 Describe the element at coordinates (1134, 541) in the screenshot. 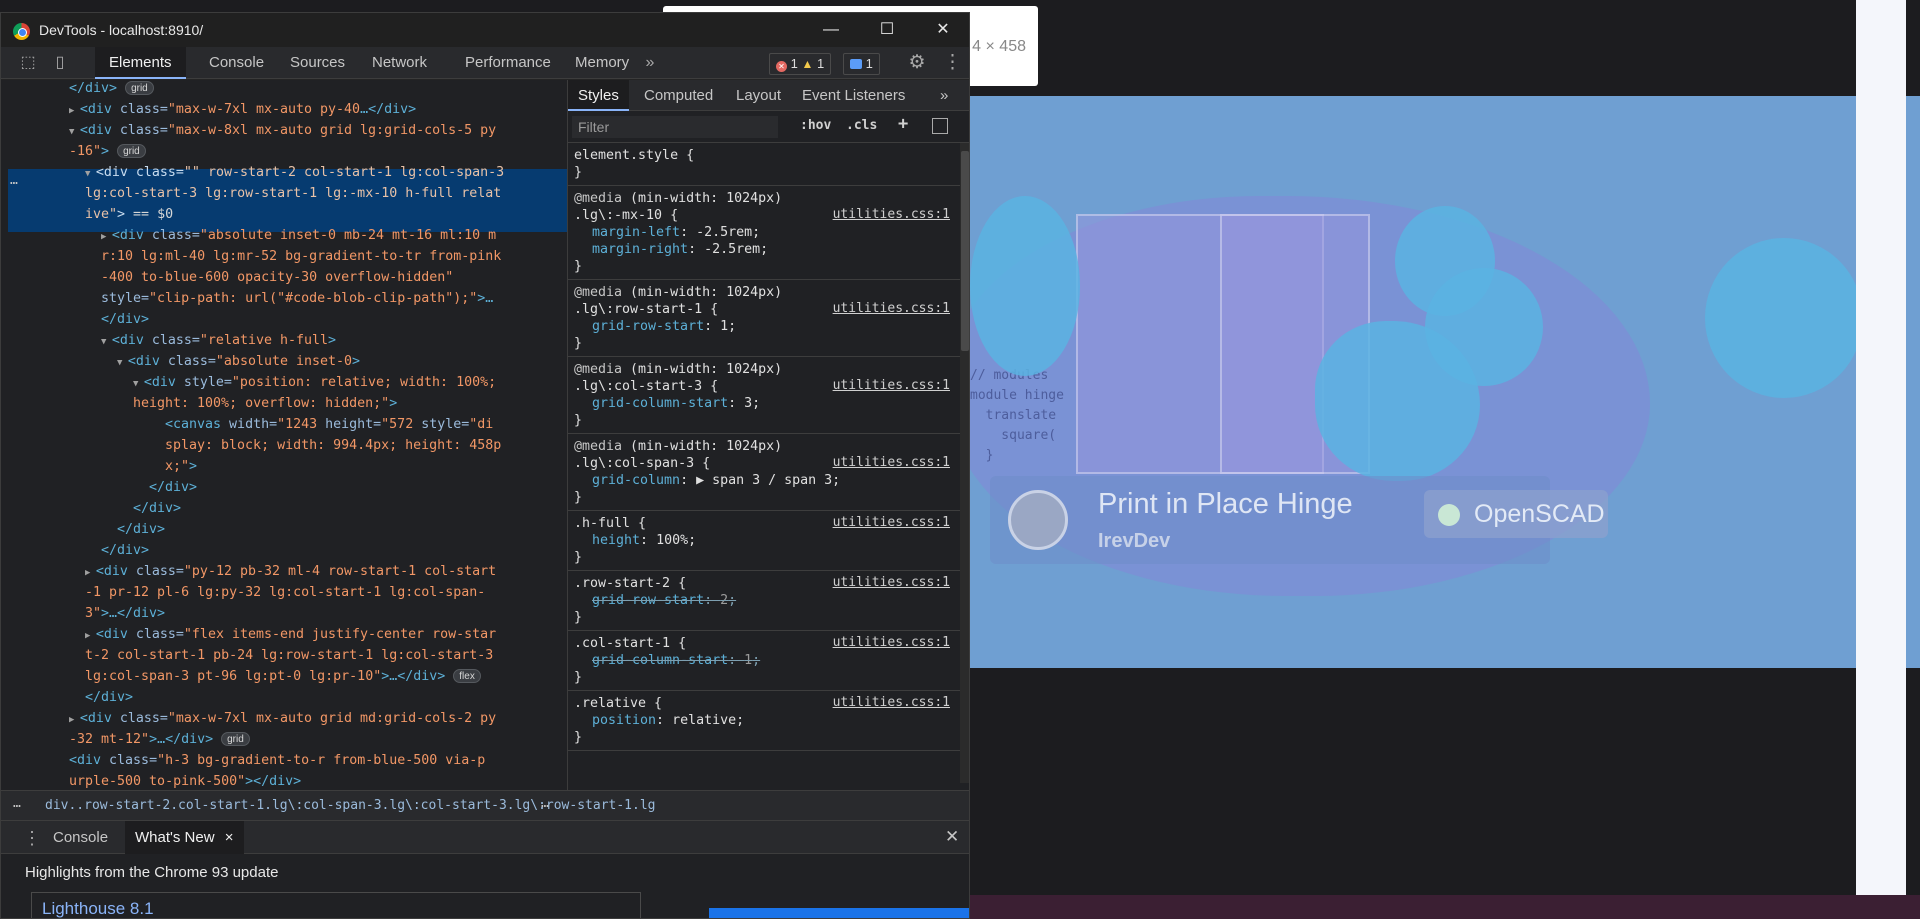

I see `project-author: IrevDev` at that location.